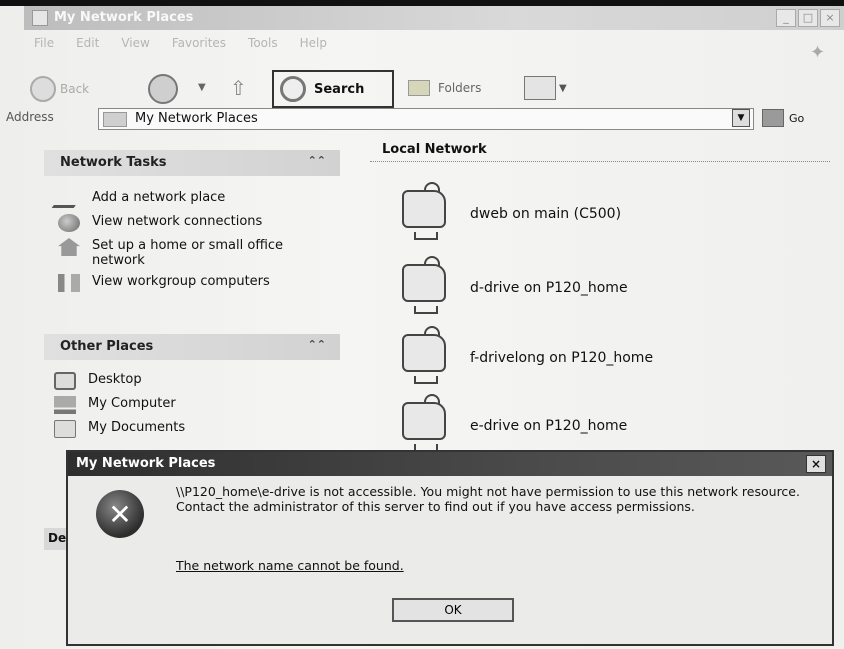  What do you see at coordinates (120, 514) in the screenshot?
I see `error-icon: ✕` at bounding box center [120, 514].